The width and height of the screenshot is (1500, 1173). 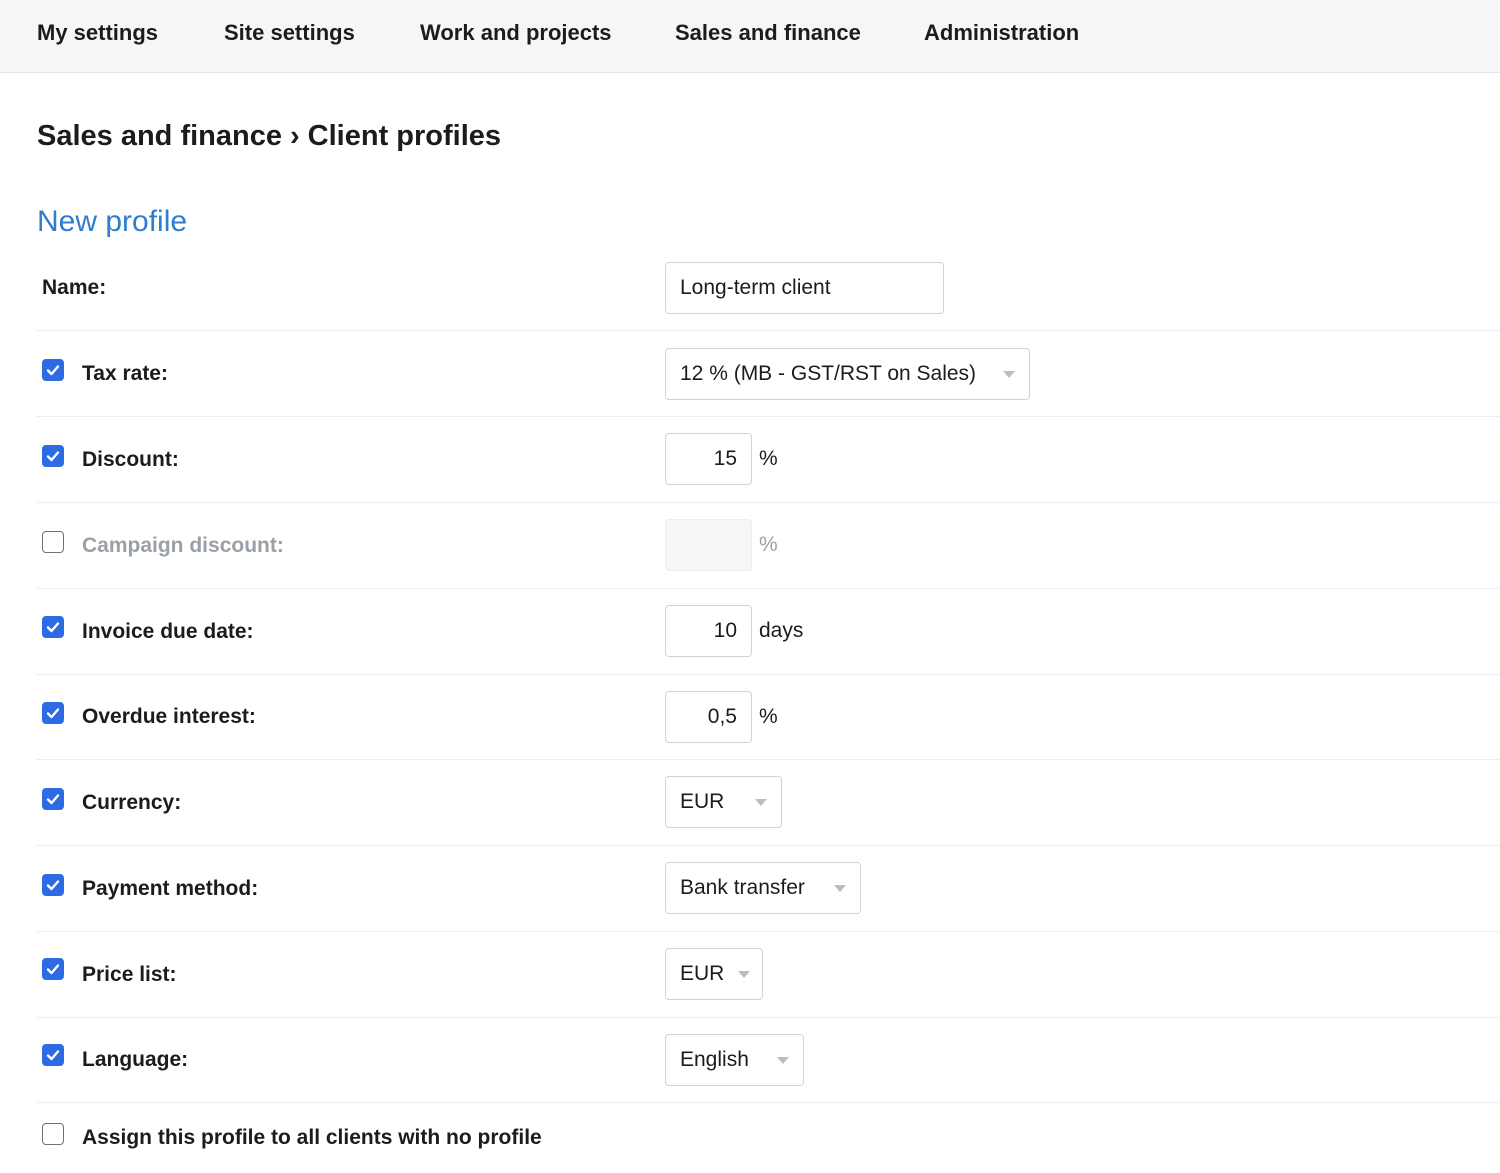 What do you see at coordinates (708, 717) in the screenshot?
I see `overdue-interest-input: 0,5` at bounding box center [708, 717].